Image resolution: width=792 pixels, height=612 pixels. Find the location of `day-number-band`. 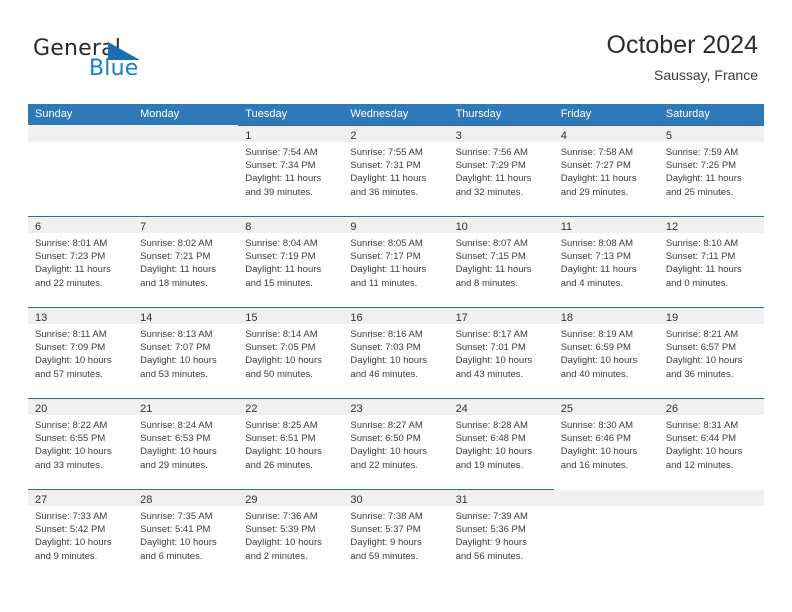

day-number-band is located at coordinates (81, 134).